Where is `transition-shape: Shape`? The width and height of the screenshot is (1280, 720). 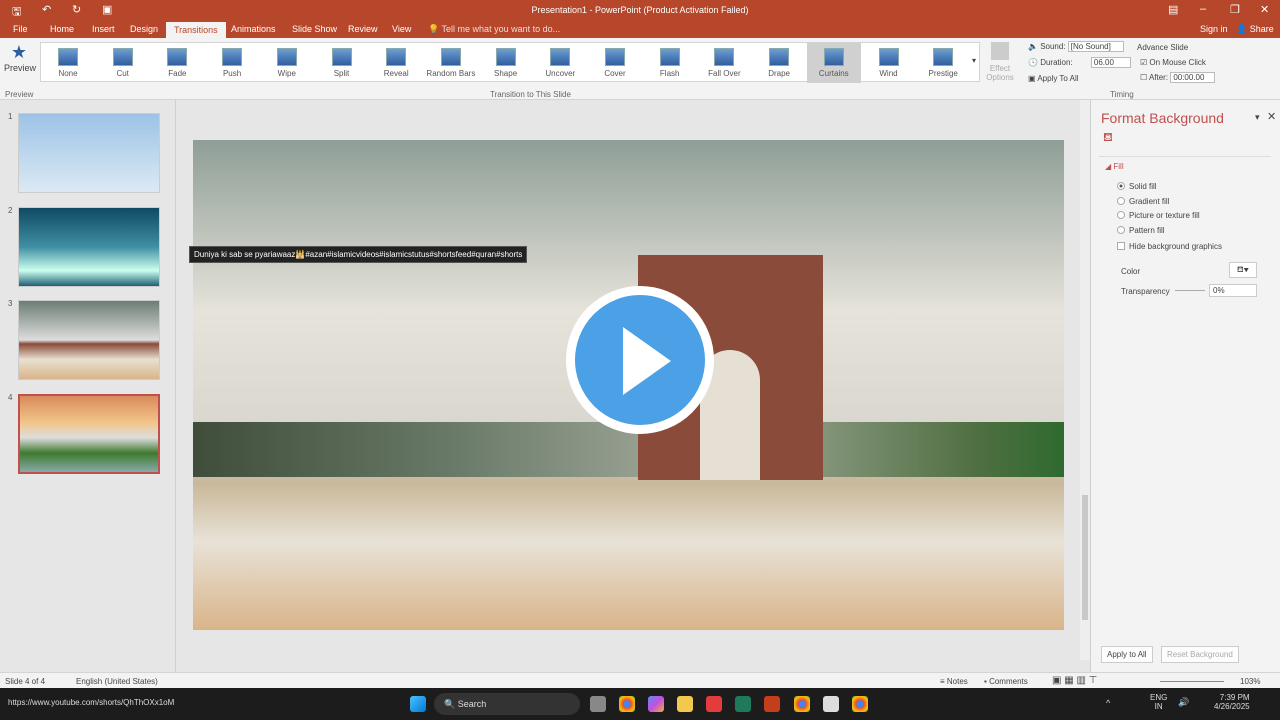 transition-shape: Shape is located at coordinates (506, 63).